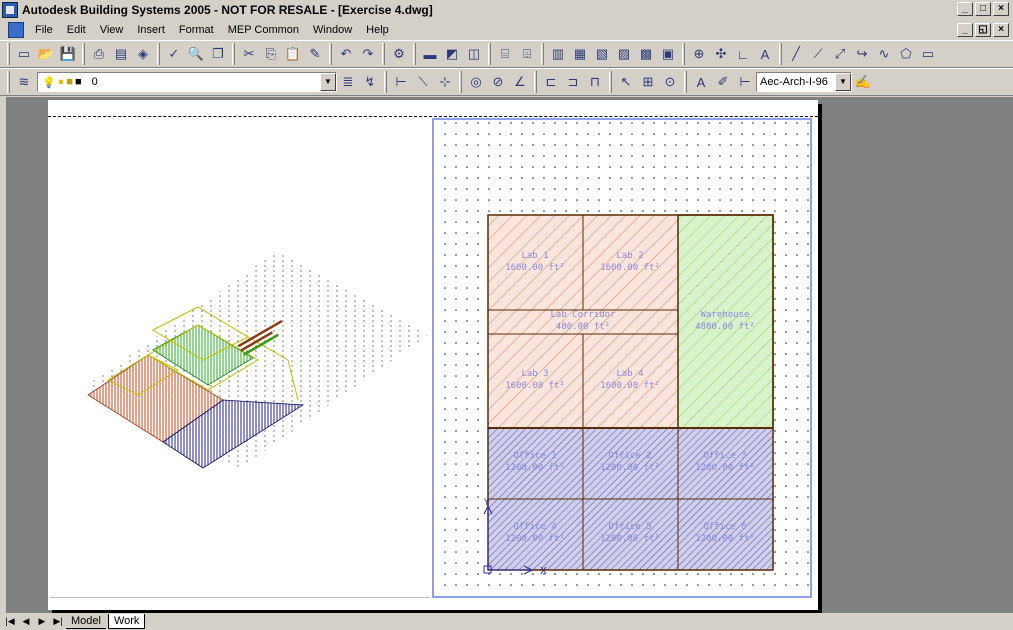 The width and height of the screenshot is (1013, 630). I want to click on menu-mep-common: MEP Common, so click(263, 30).